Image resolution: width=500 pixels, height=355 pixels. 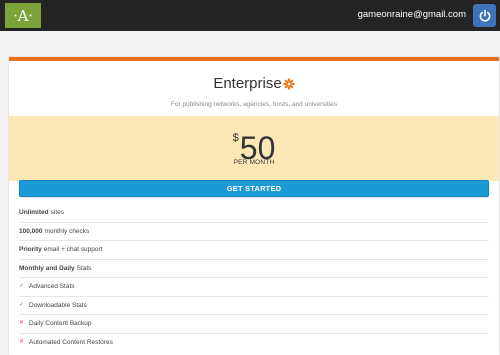 What do you see at coordinates (73, 250) in the screenshot?
I see `feature-text: email + chat support` at bounding box center [73, 250].